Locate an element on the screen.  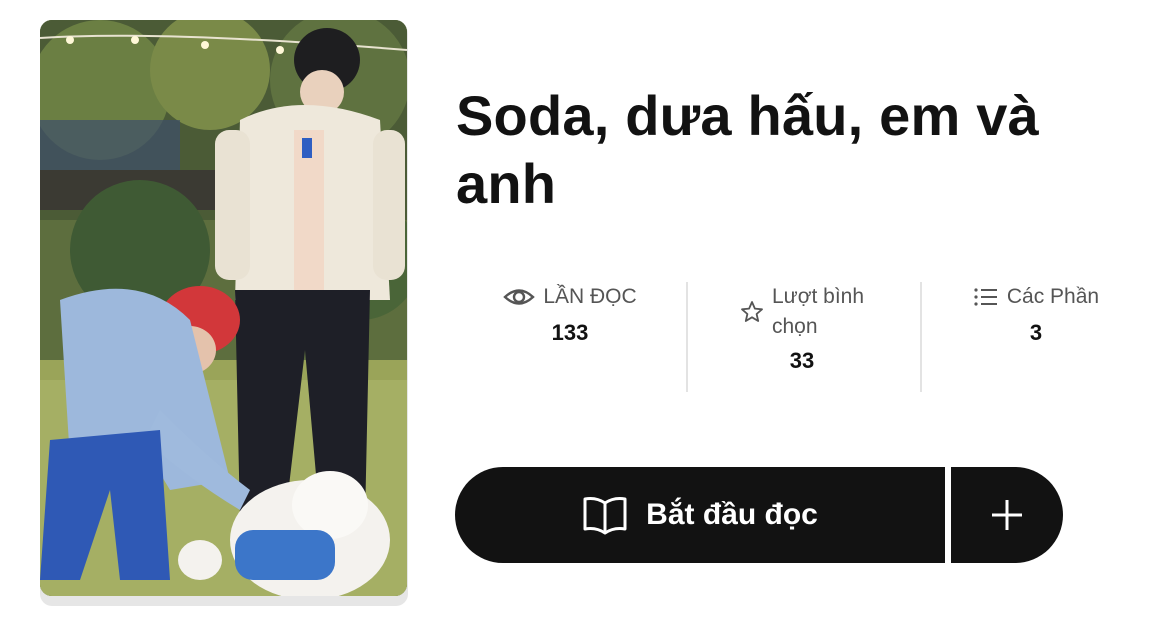
stat-votes-value: 33 is located at coordinates (802, 360).